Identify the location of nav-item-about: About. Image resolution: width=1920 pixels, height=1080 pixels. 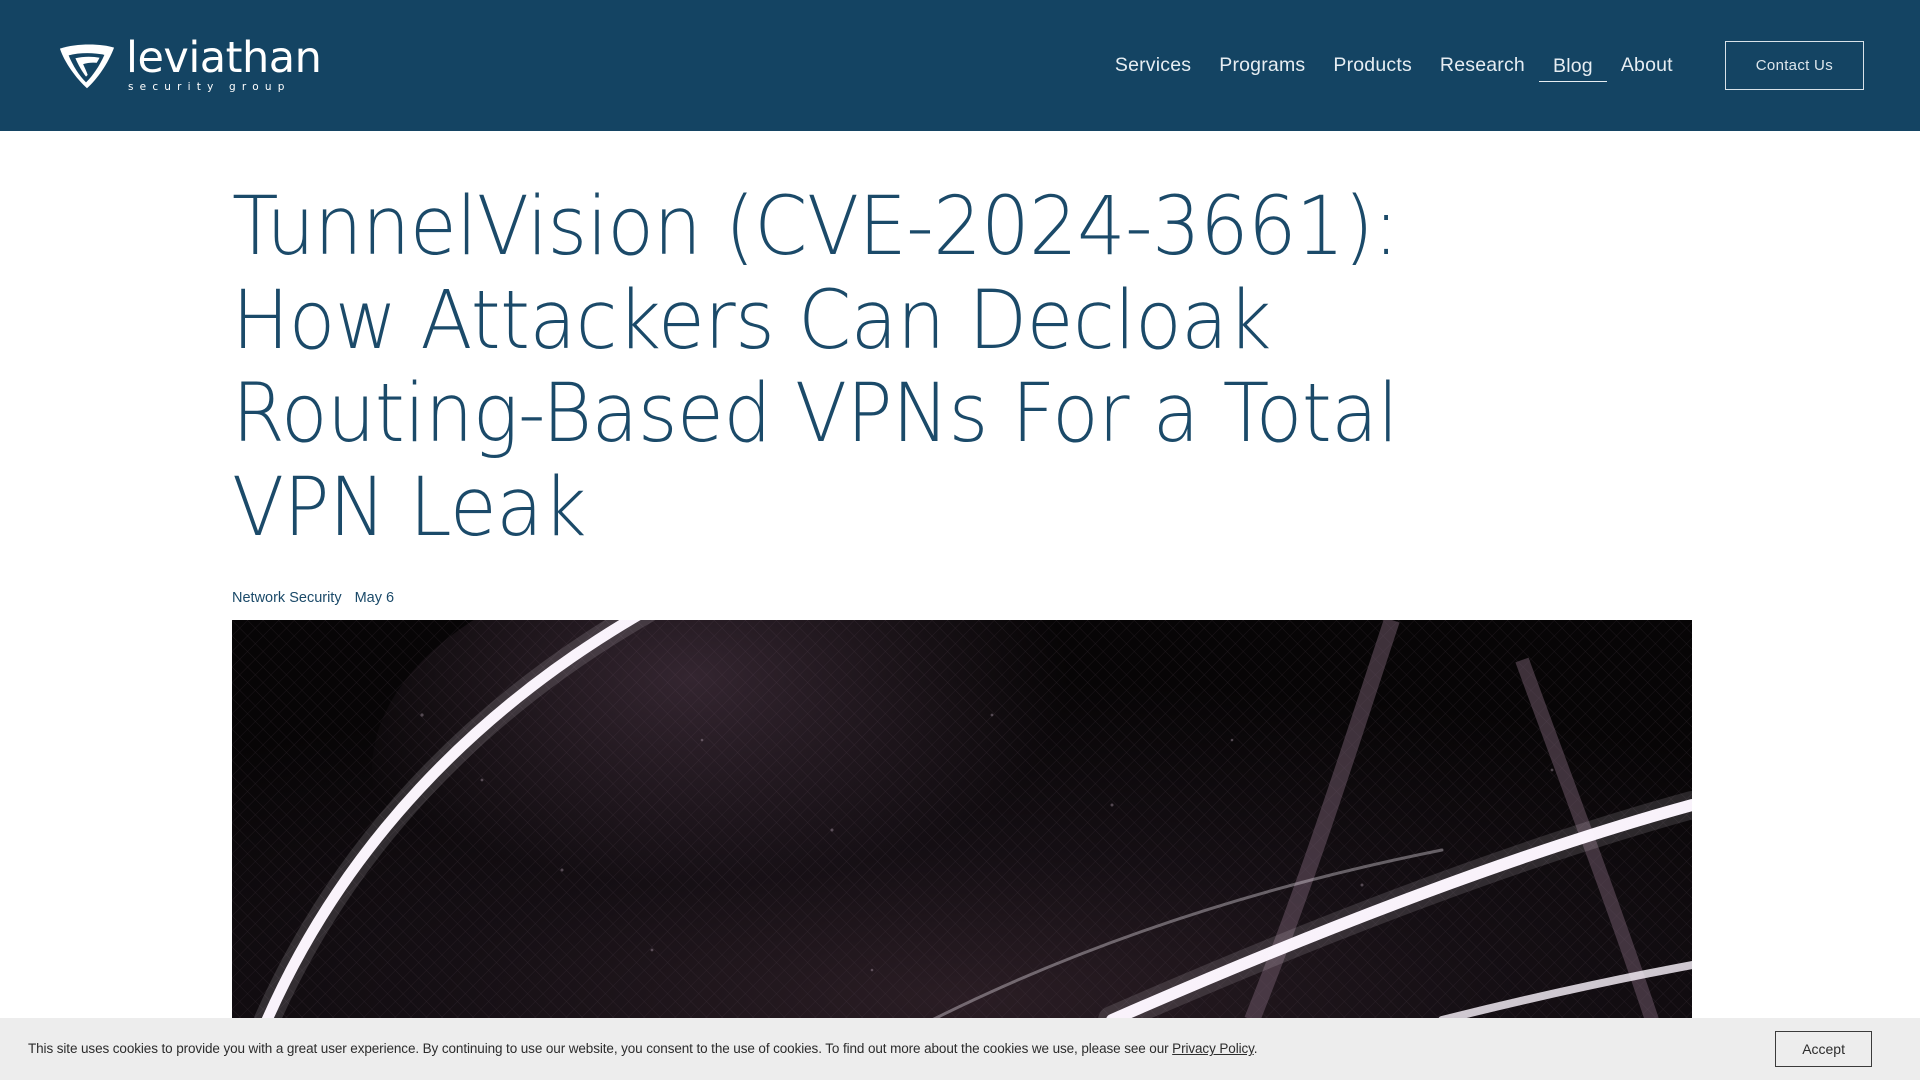
(1647, 65).